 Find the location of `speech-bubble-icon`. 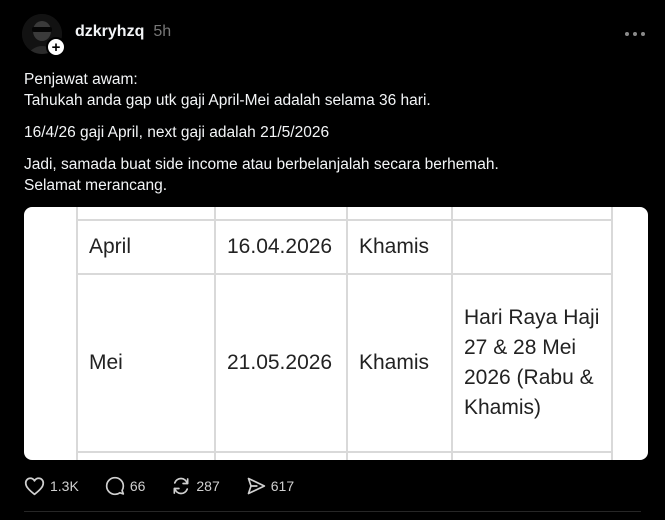

speech-bubble-icon is located at coordinates (114, 486).